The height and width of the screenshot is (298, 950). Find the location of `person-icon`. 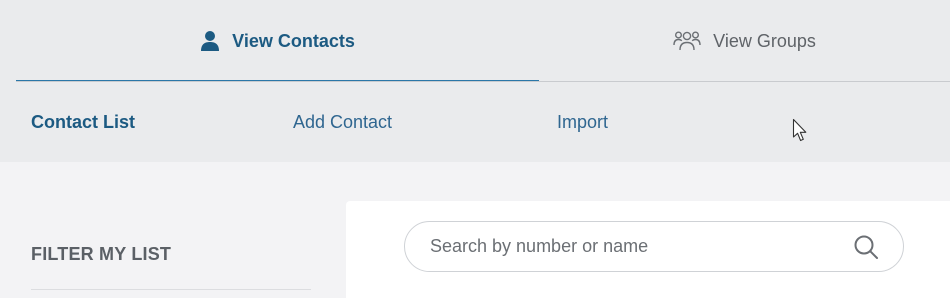

person-icon is located at coordinates (210, 41).